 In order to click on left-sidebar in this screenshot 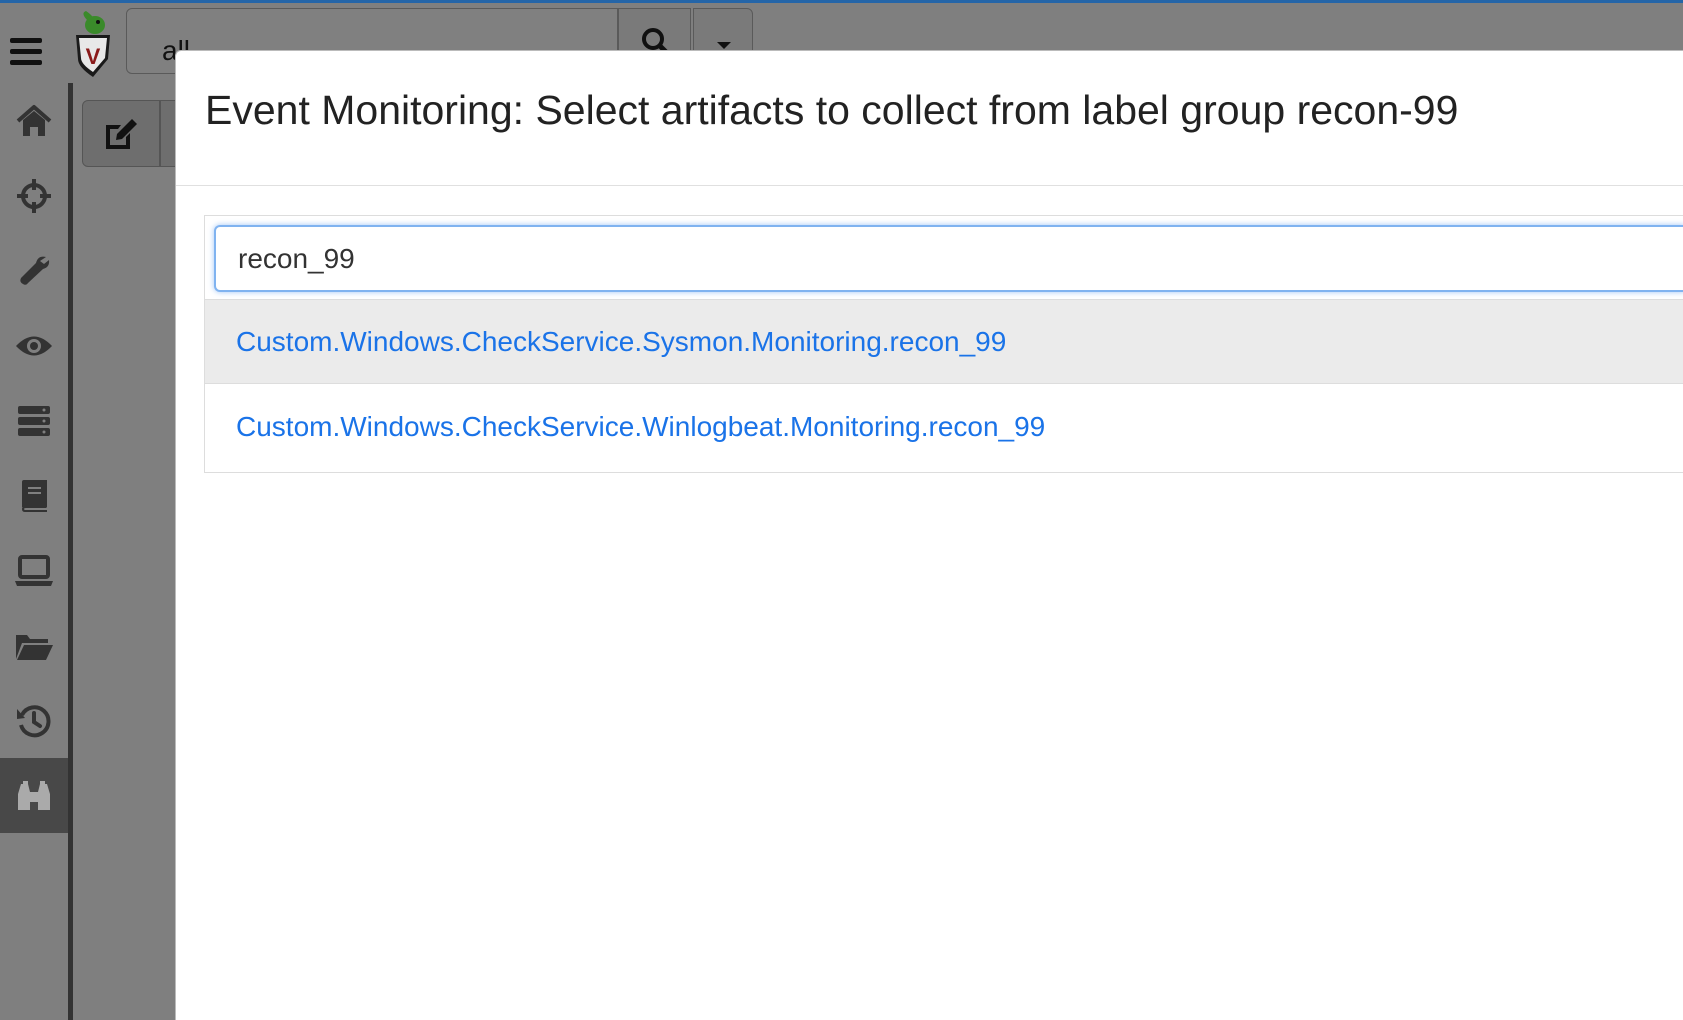, I will do `click(36, 551)`.